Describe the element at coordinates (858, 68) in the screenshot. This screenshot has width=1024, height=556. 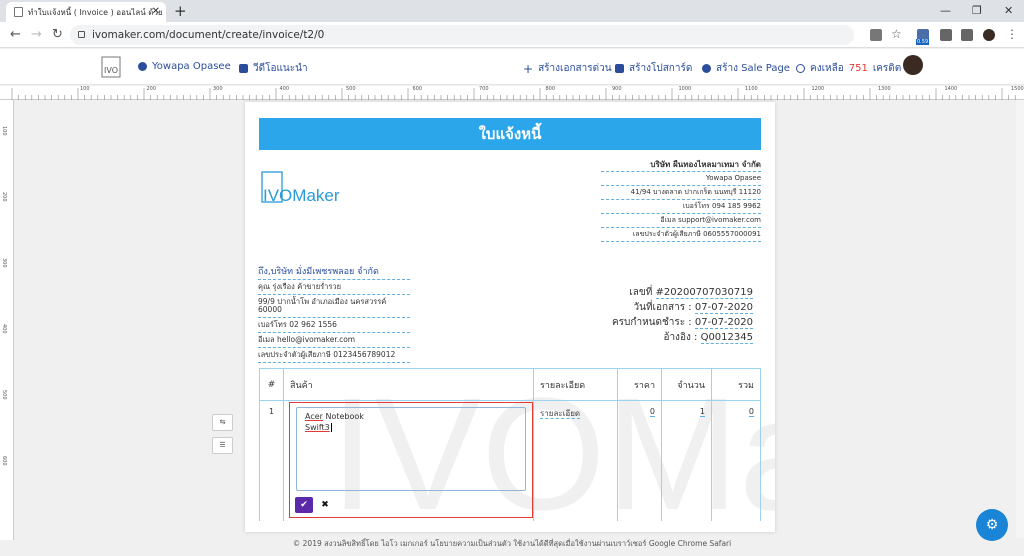
I see `credit-value: 751` at that location.